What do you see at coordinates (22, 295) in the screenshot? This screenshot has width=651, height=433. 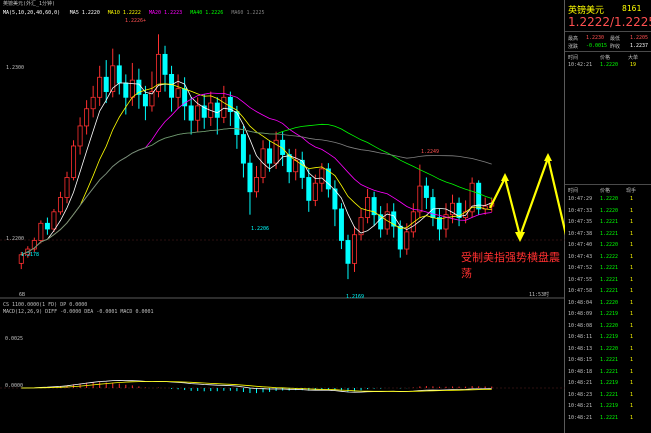 I see `time-start: 6B` at bounding box center [22, 295].